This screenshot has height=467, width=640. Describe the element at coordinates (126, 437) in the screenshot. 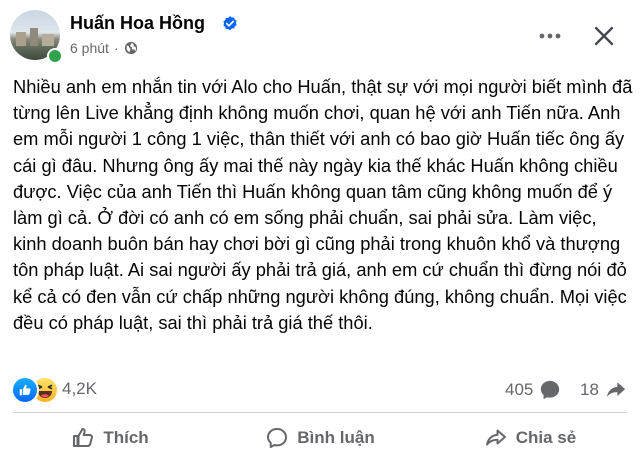

I see `like-button-label: Thích` at that location.